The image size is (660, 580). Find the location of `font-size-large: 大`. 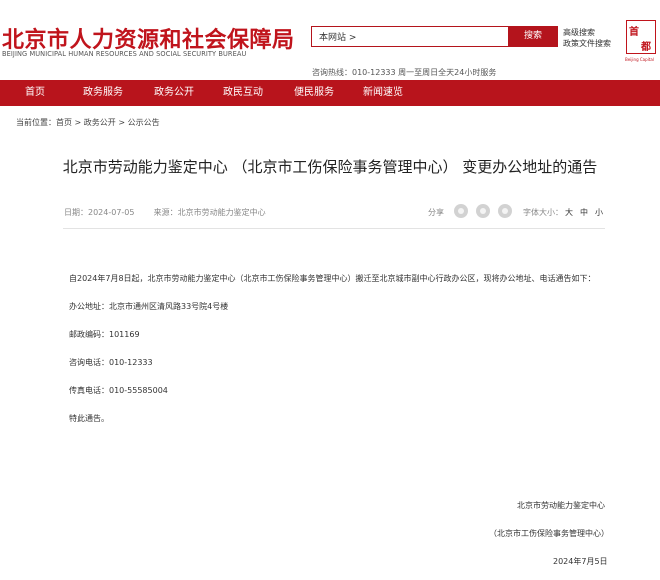

font-size-large: 大 is located at coordinates (569, 212).